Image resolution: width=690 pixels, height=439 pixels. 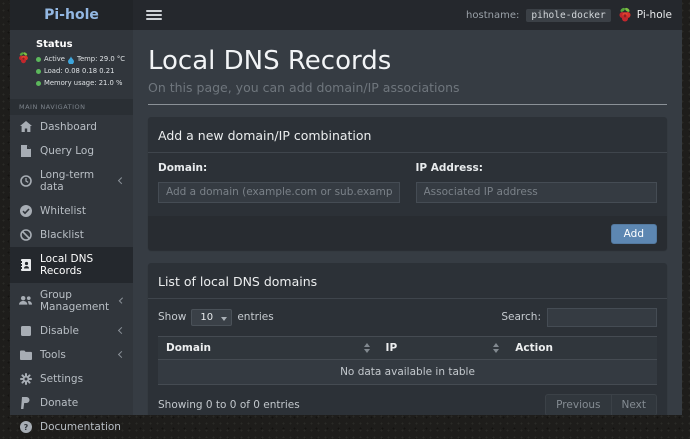 I want to click on sidebar-item-documentation: ? Documentation, so click(x=71, y=427).